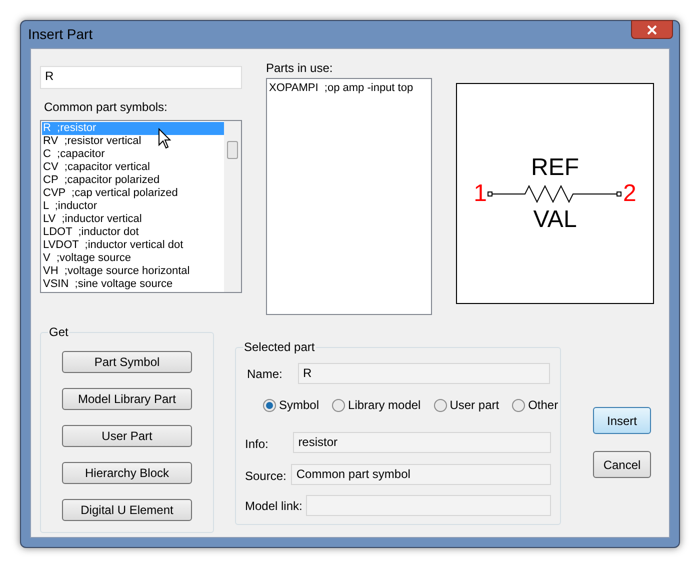 The width and height of the screenshot is (700, 567). Describe the element at coordinates (535, 405) in the screenshot. I see `radio-option: Other` at that location.